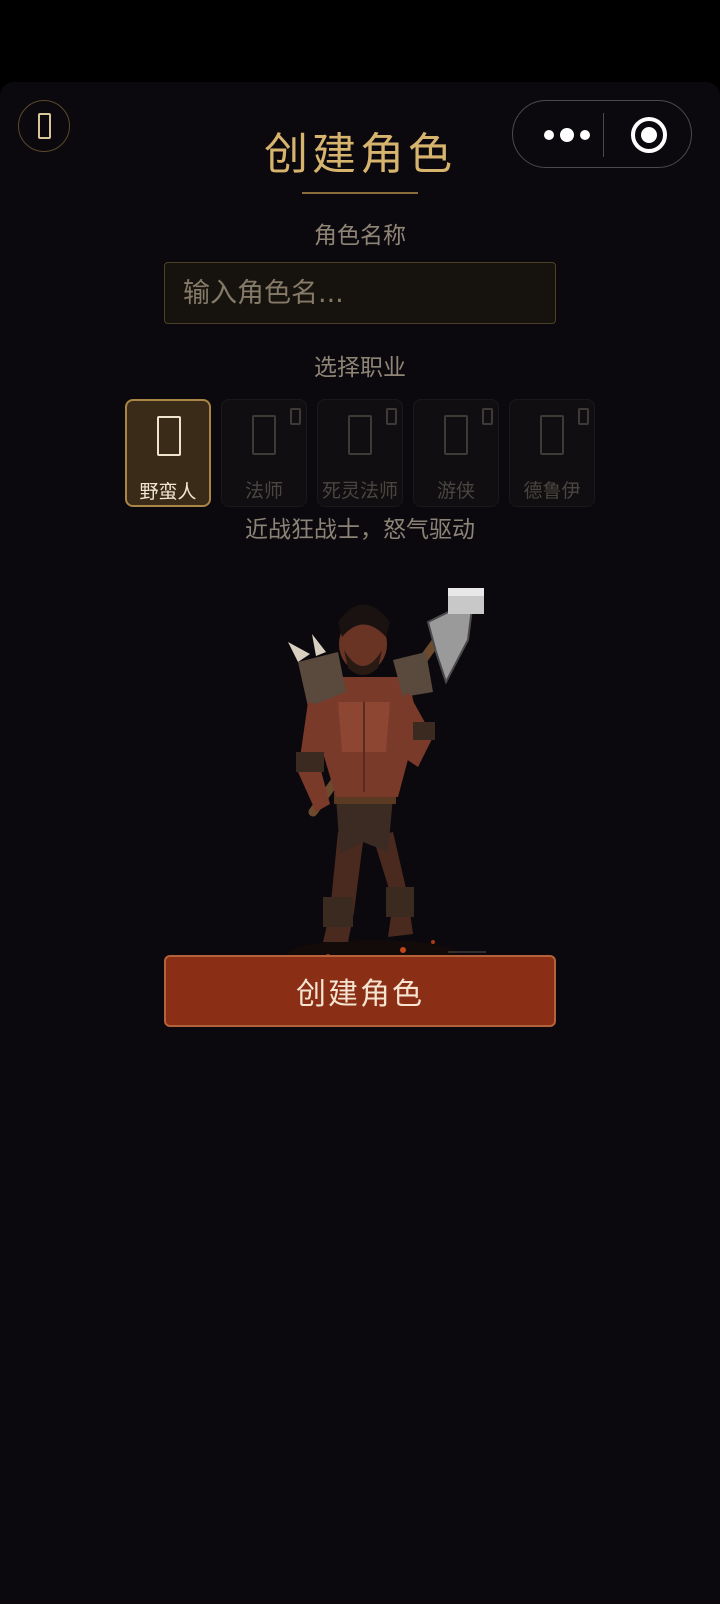 Image resolution: width=720 pixels, height=1604 pixels. Describe the element at coordinates (360, 368) in the screenshot. I see `class-label: 选择职业` at that location.